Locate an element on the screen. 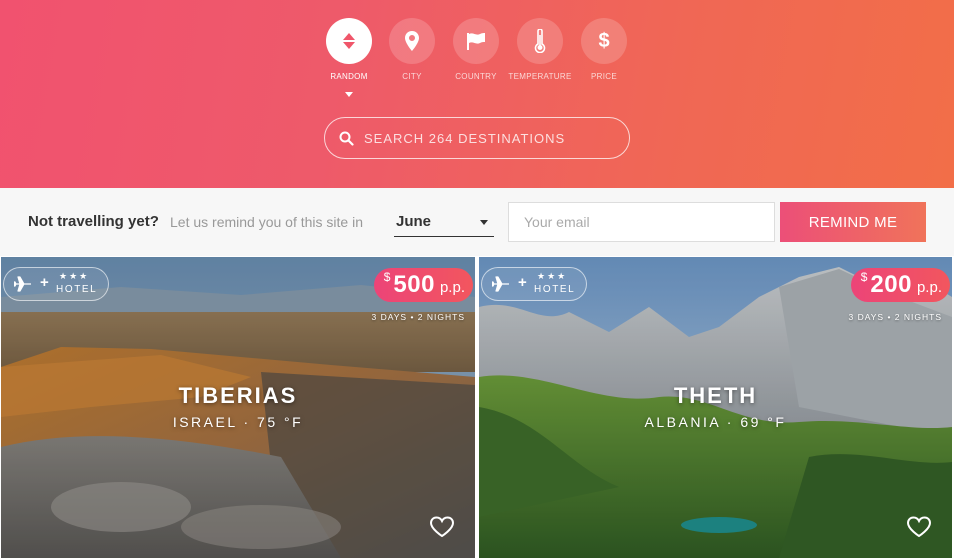  remind-me-button: REMIND ME is located at coordinates (853, 222).